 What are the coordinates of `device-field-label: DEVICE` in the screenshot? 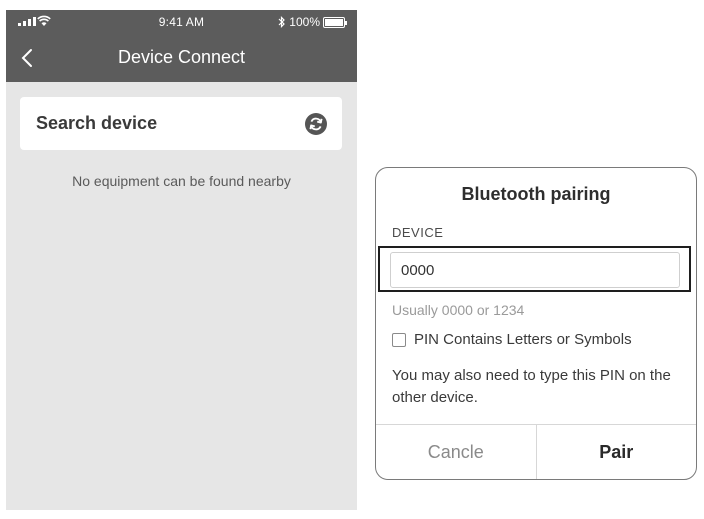 It's located at (418, 232).